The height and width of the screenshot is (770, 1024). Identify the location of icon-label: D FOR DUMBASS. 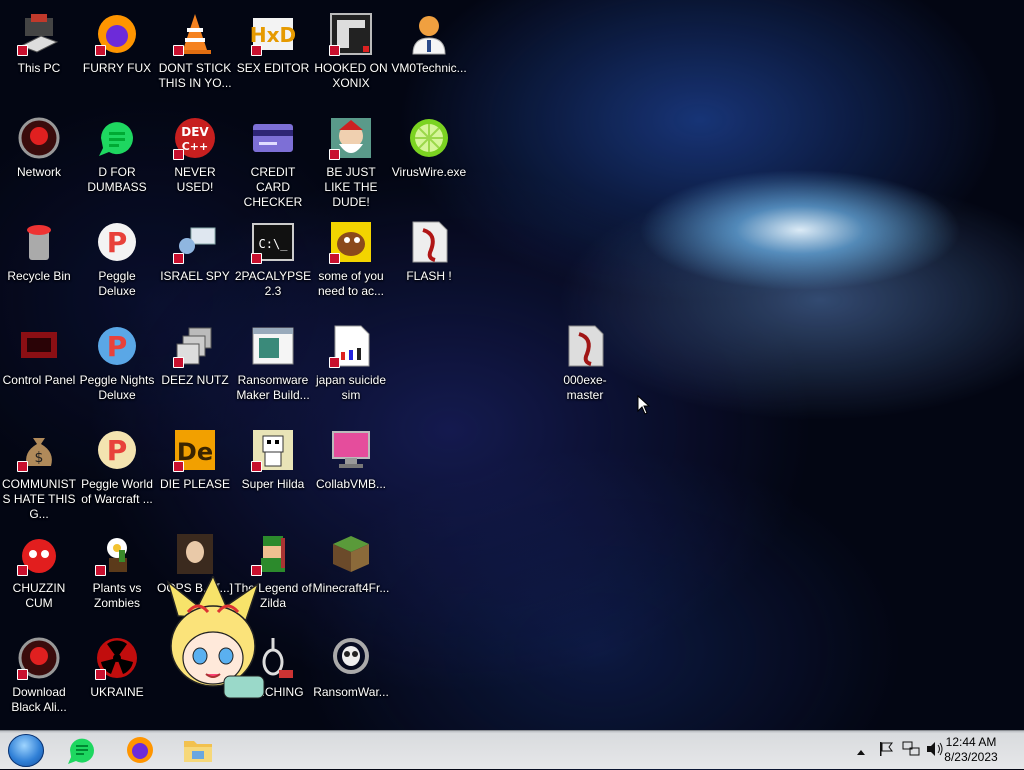
(117, 179).